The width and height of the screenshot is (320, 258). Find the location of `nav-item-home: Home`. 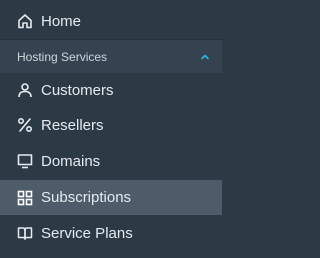

nav-item-home: Home is located at coordinates (111, 21).